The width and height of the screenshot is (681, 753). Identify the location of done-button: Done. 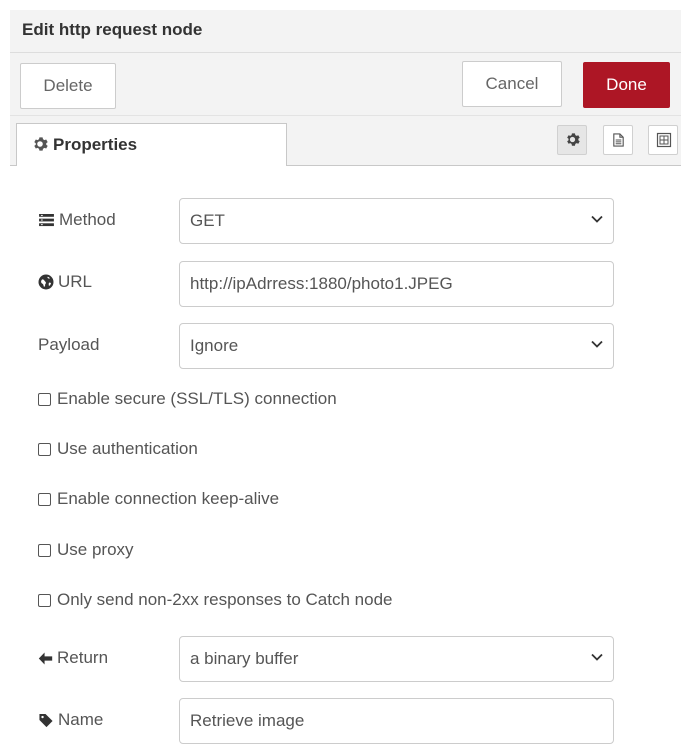
(626, 85).